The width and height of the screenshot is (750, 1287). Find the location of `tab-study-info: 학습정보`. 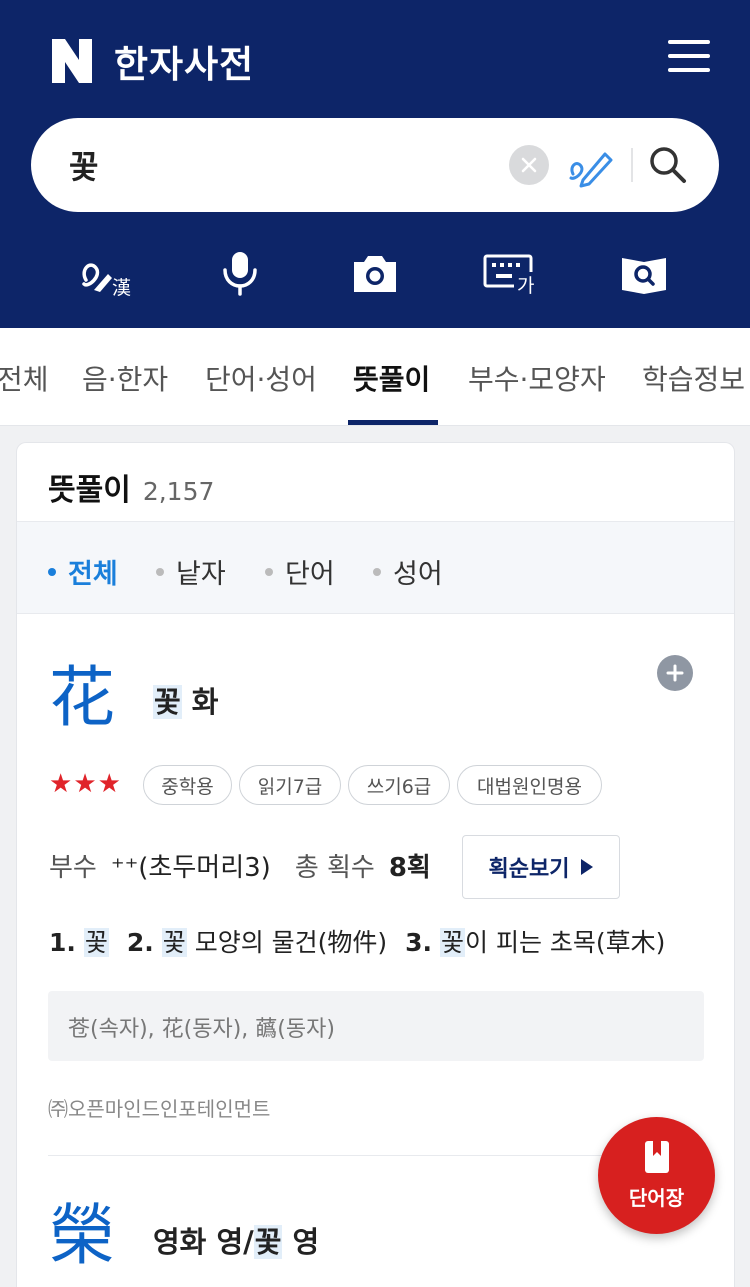

tab-study-info: 학습정보 is located at coordinates (693, 378).